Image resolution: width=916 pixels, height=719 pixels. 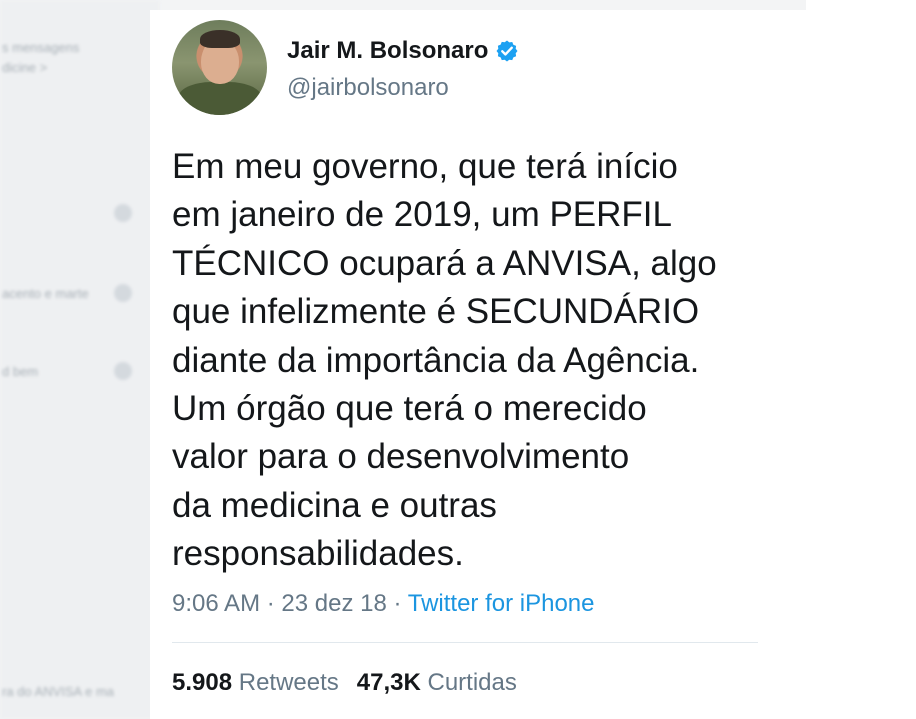 I want to click on tweet-source-link: Twitter for iPhone, so click(x=501, y=603).